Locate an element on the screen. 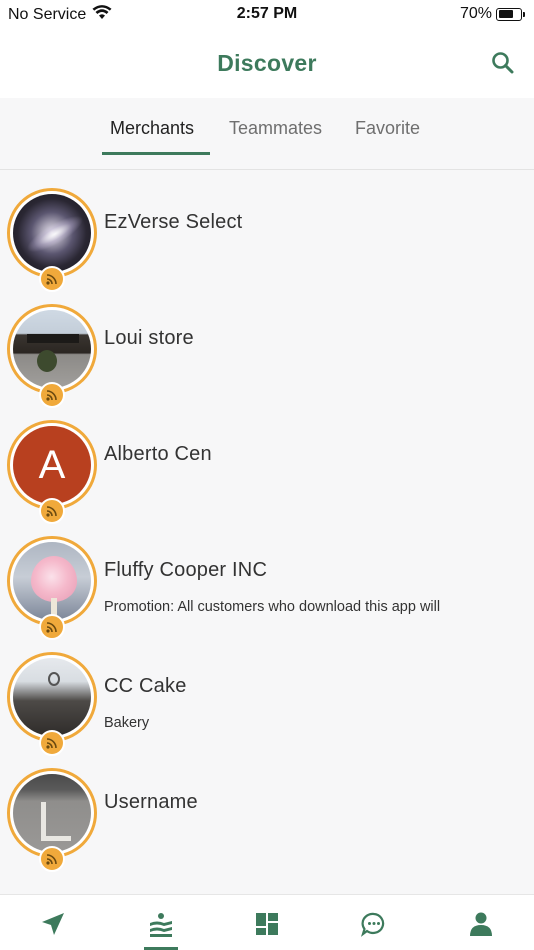 The image size is (534, 950). discover-tabs: Merchants Teammates Favorite is located at coordinates (267, 134).